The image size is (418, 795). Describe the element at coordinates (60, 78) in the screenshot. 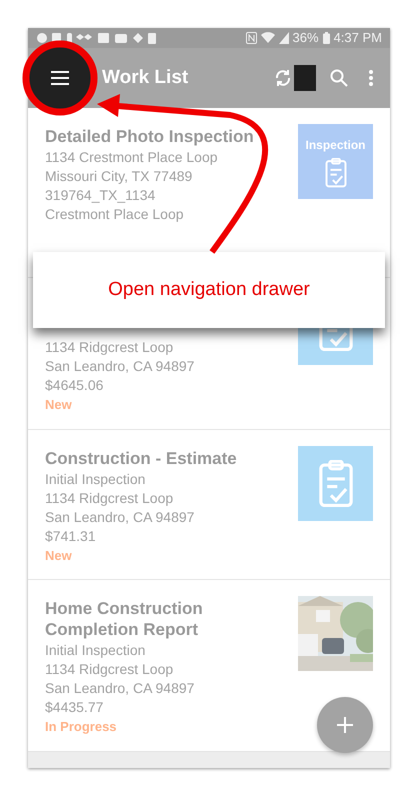

I see `menu-icon` at that location.